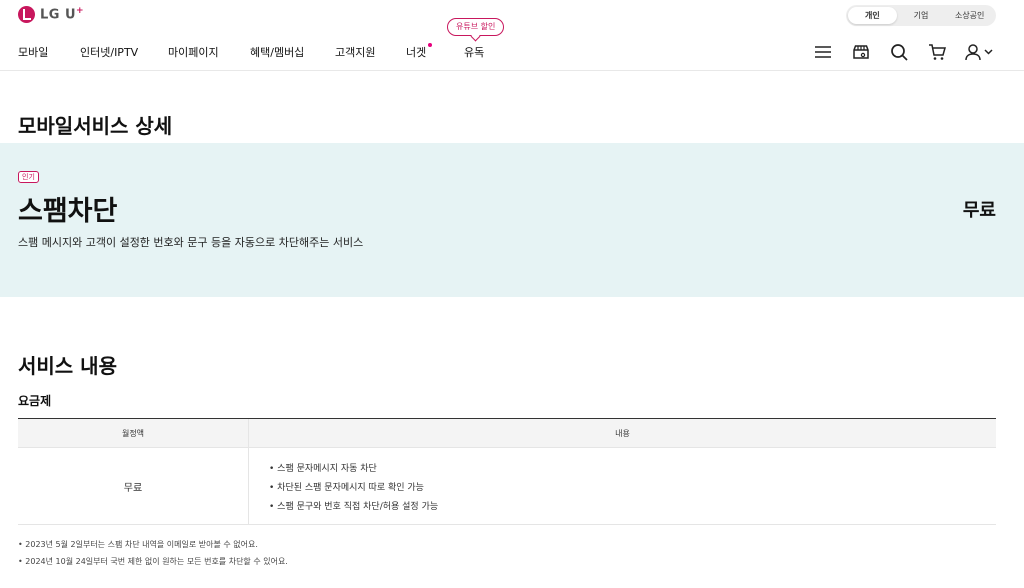  What do you see at coordinates (823, 52) in the screenshot?
I see `menu-icon` at bounding box center [823, 52].